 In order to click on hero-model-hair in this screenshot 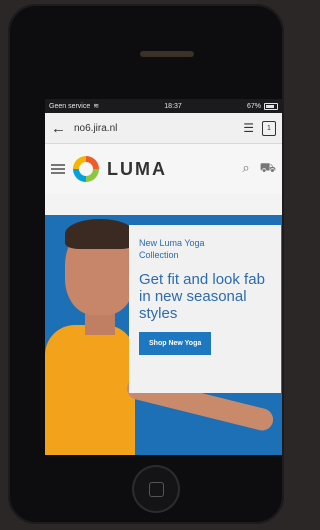, I will do `click(100, 234)`.